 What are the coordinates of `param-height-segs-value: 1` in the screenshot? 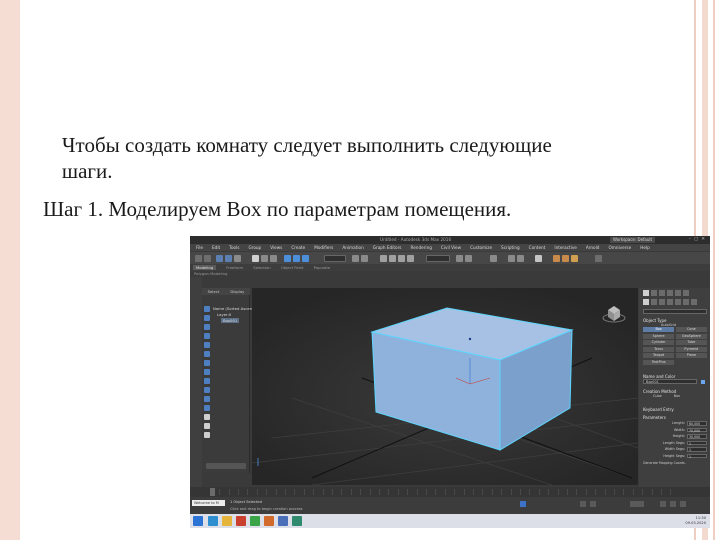 It's located at (697, 455).